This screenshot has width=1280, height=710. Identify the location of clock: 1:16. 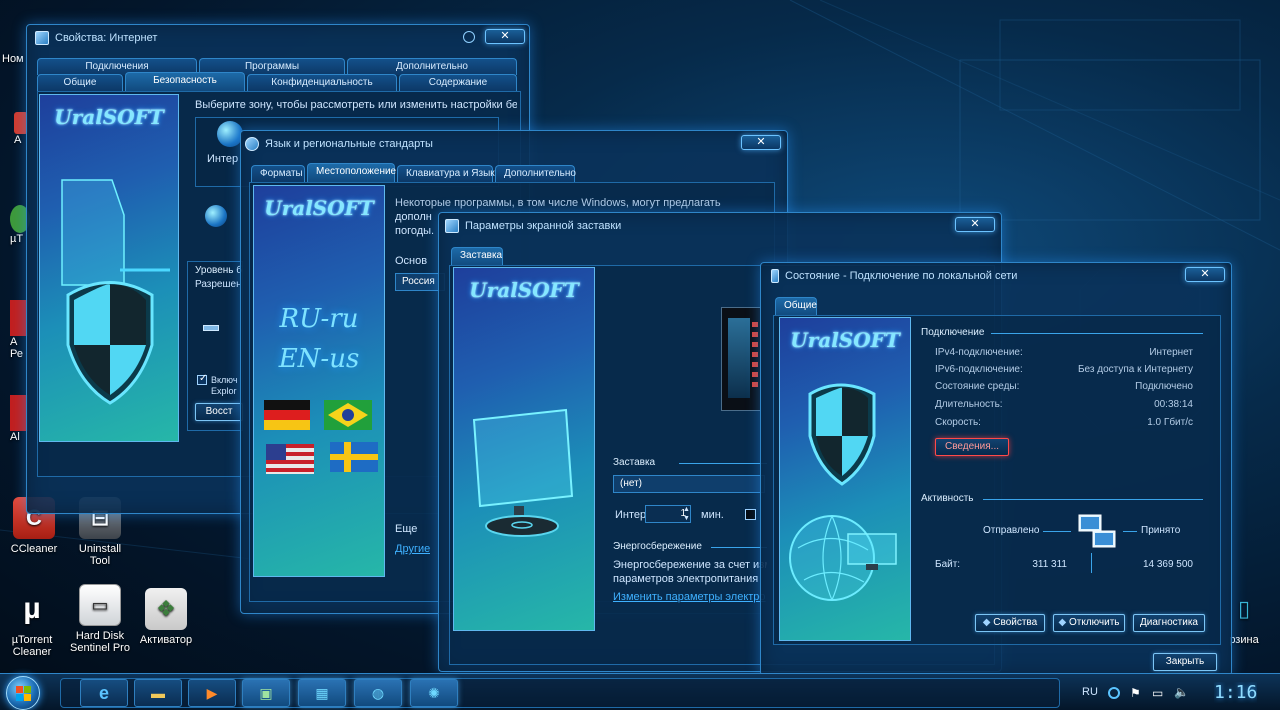
(1235, 692).